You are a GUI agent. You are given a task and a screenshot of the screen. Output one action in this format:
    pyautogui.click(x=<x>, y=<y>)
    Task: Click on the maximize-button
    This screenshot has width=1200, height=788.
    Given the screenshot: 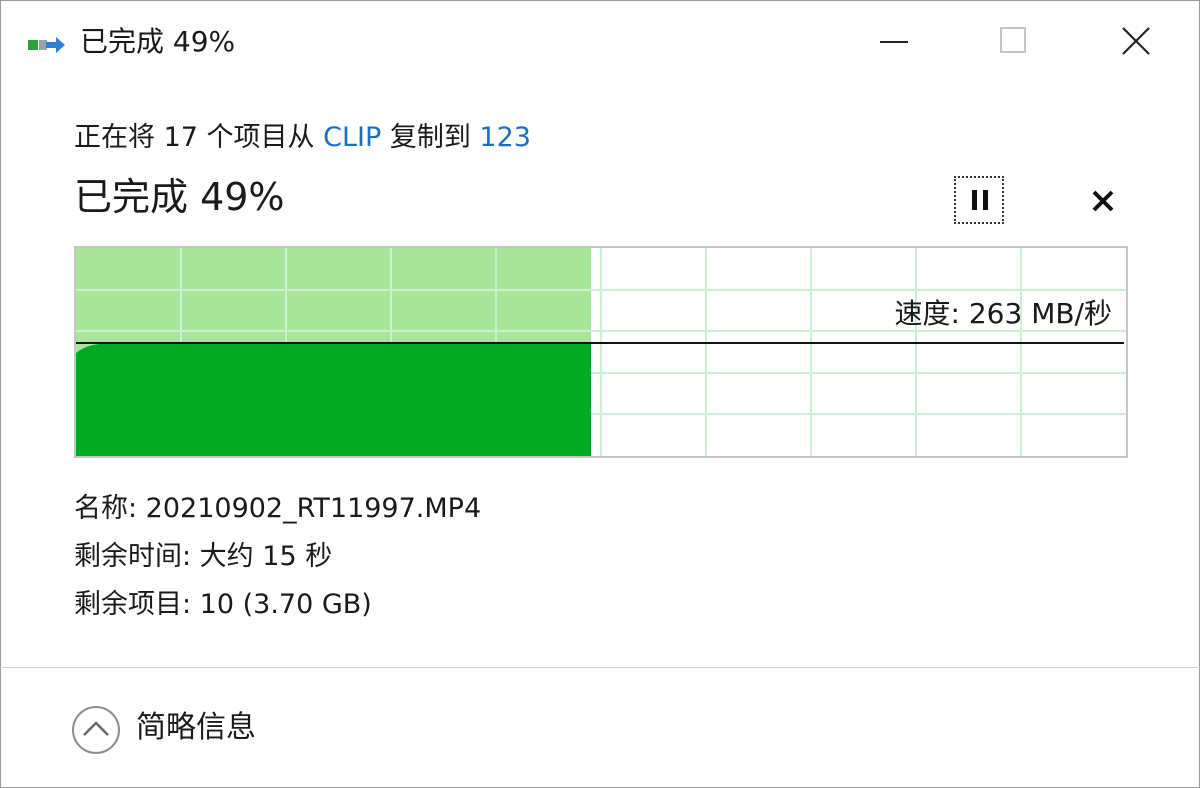 What is the action you would take?
    pyautogui.click(x=1014, y=42)
    